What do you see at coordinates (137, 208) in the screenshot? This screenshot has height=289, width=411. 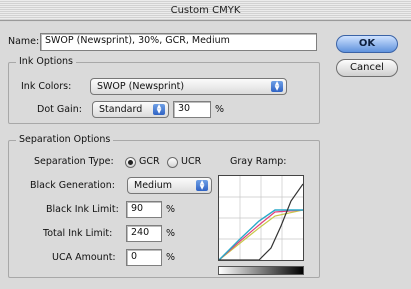 I see `black-ink-limit-value: 90` at bounding box center [137, 208].